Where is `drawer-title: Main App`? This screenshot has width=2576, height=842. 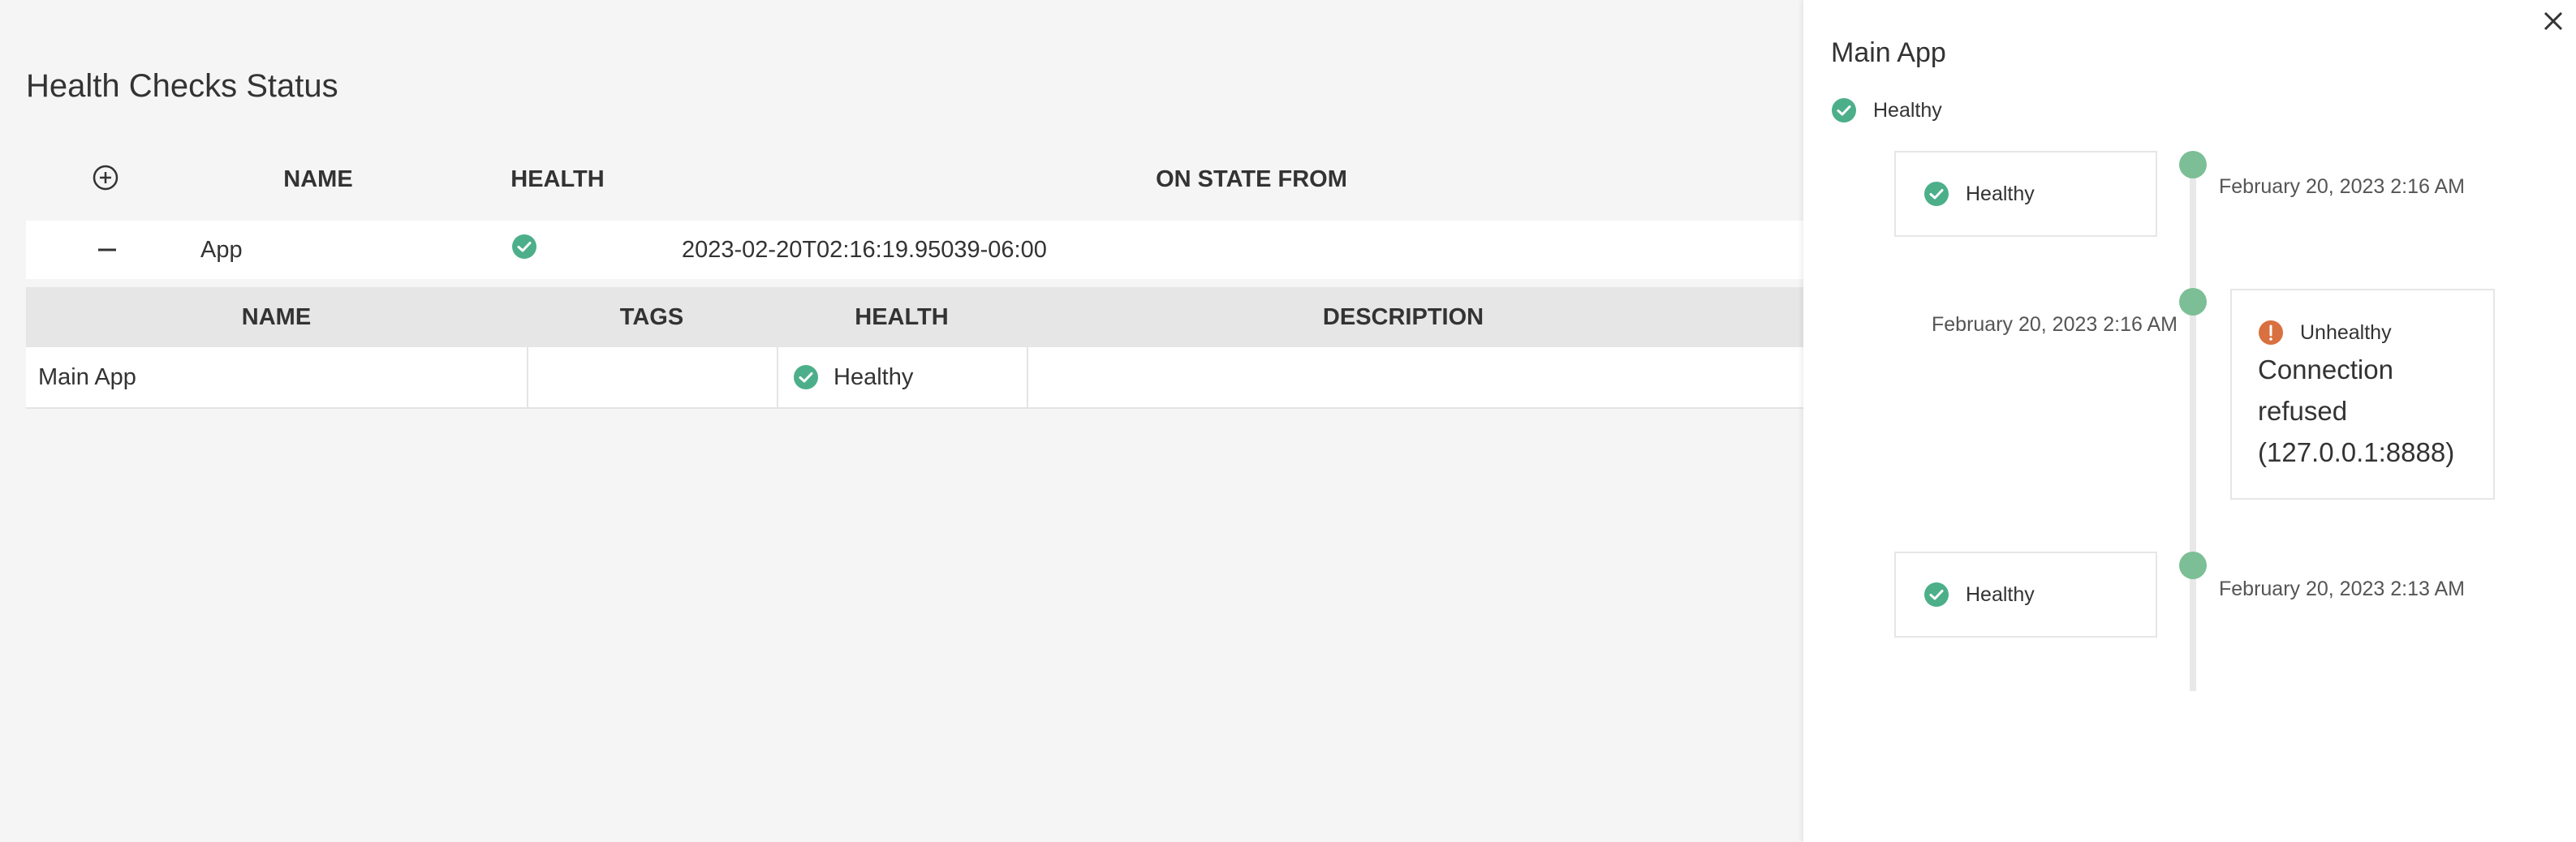
drawer-title: Main App is located at coordinates (1889, 52).